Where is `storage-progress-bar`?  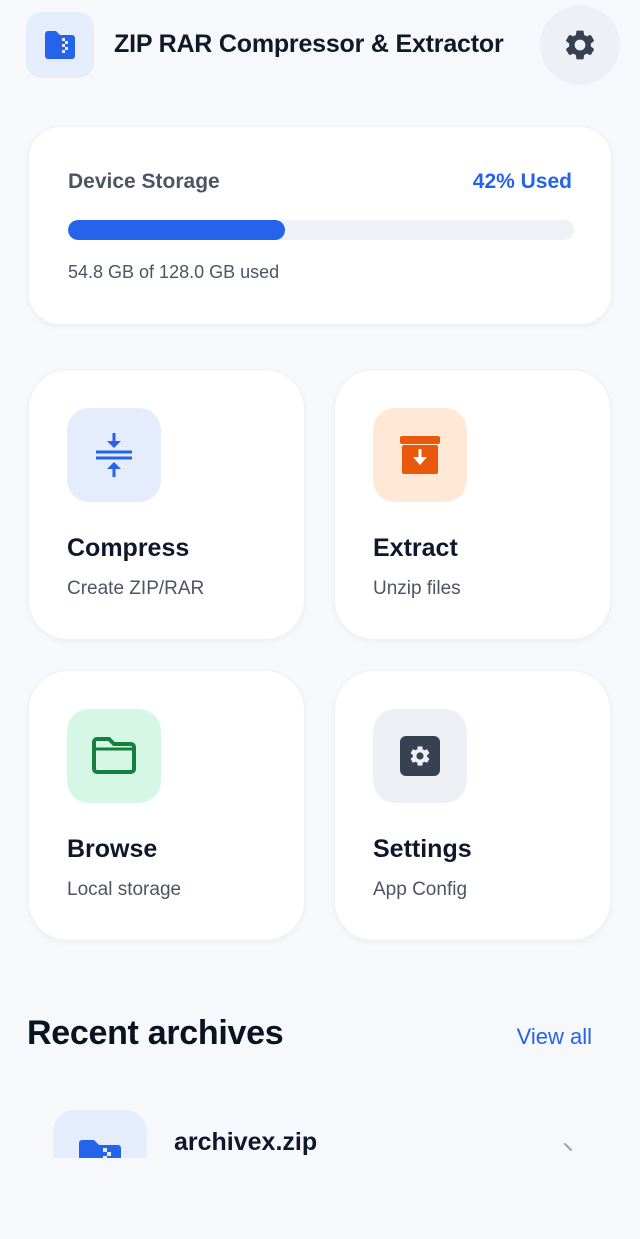
storage-progress-bar is located at coordinates (321, 230).